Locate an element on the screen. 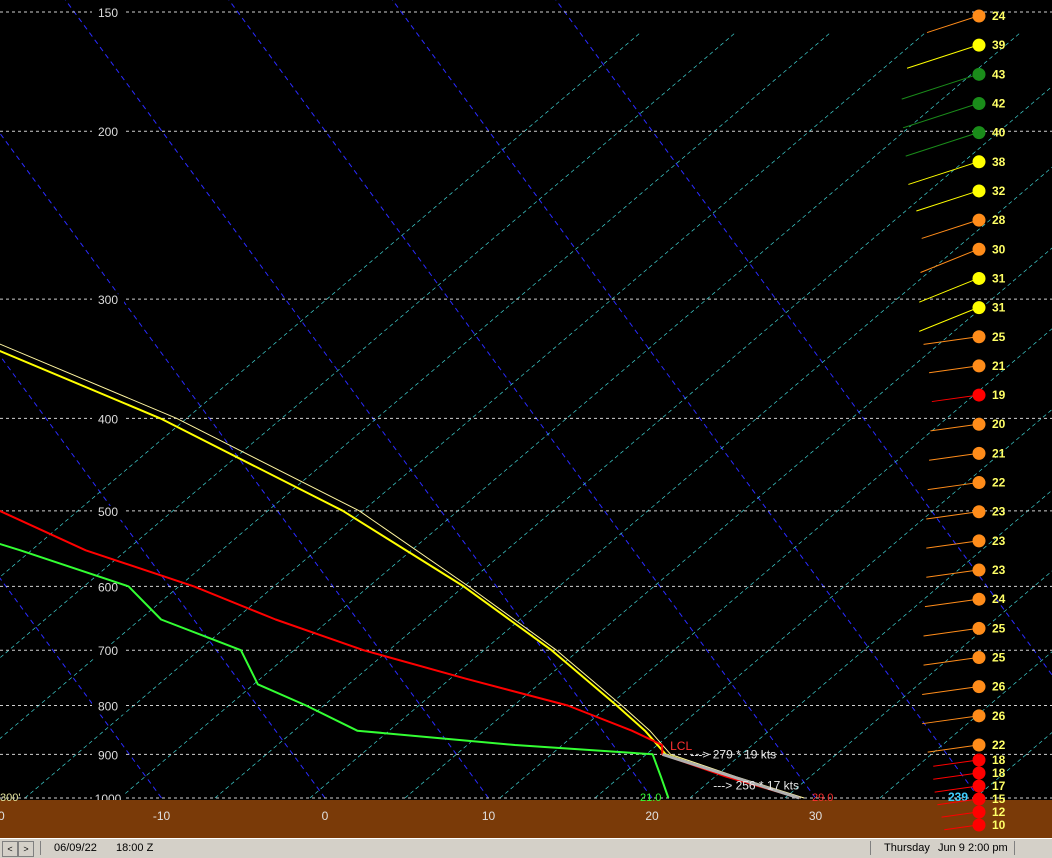  next-time-button: > is located at coordinates (26, 849).